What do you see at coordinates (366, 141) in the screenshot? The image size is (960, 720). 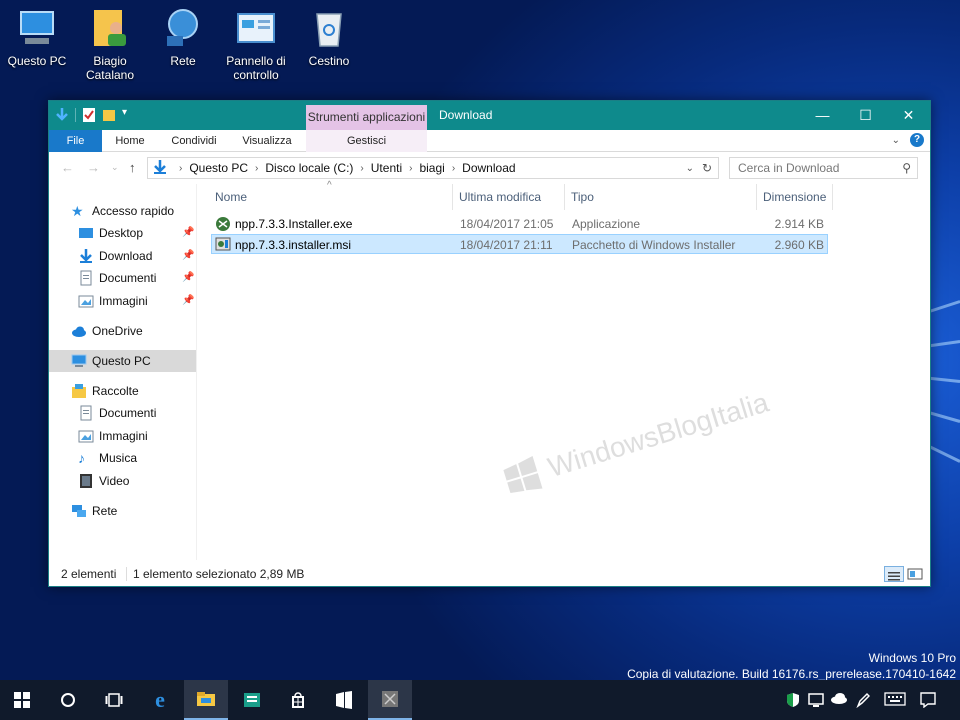 I see `tab-manage: Gestisci` at bounding box center [366, 141].